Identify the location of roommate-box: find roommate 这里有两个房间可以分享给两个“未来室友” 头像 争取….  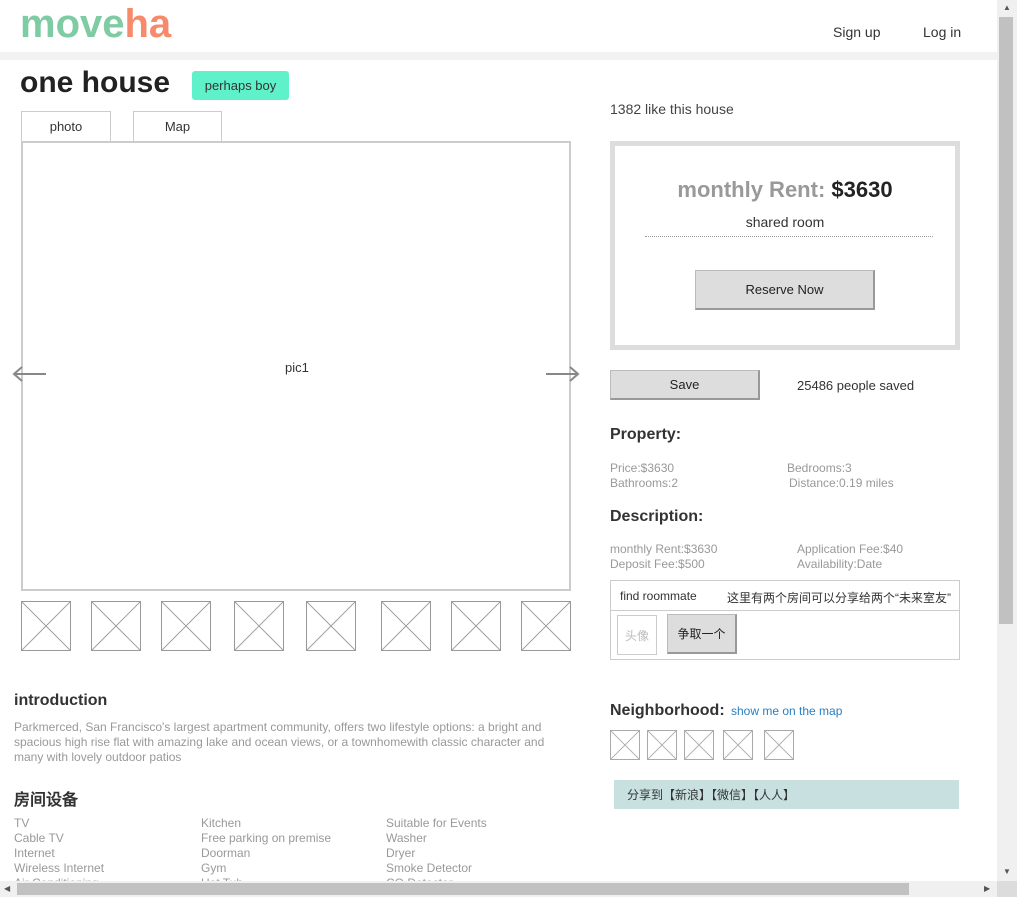
(785, 620).